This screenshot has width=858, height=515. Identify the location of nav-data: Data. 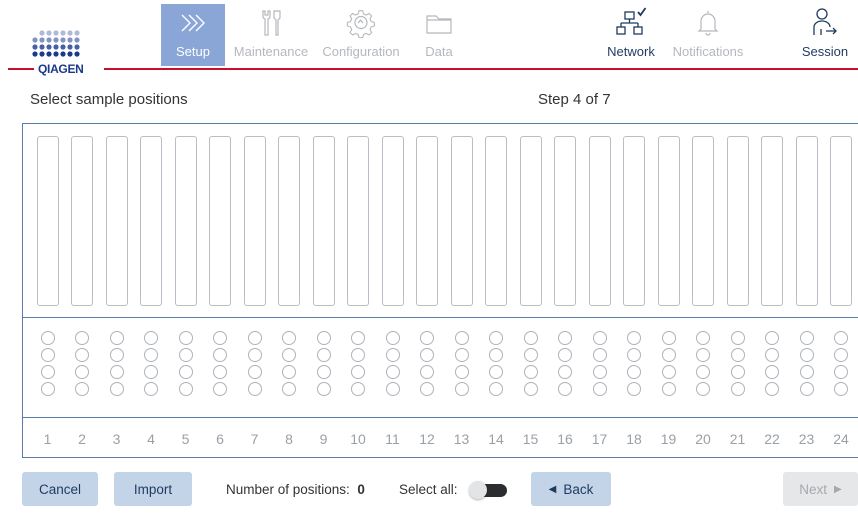
(439, 35).